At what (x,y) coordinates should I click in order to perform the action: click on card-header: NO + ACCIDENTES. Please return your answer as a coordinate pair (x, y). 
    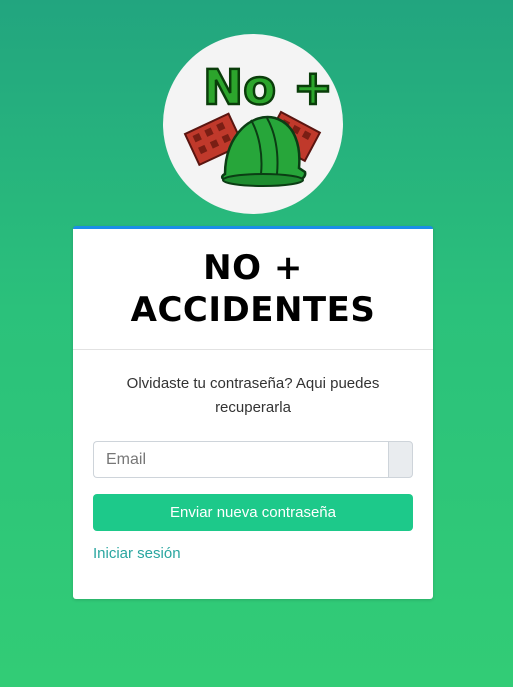
    Looking at the image, I should click on (253, 289).